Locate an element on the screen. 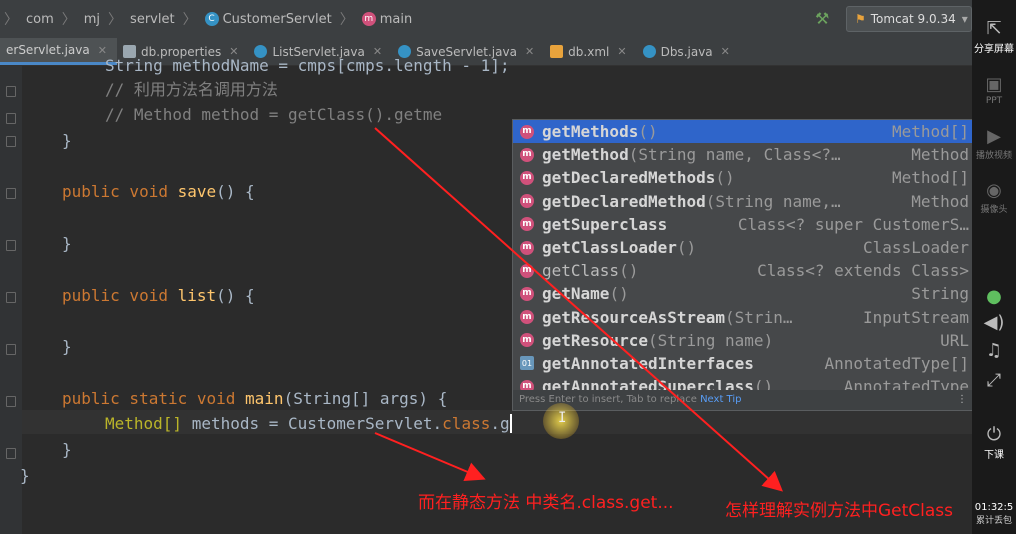  text-cursor-icon: I is located at coordinates (562, 418).